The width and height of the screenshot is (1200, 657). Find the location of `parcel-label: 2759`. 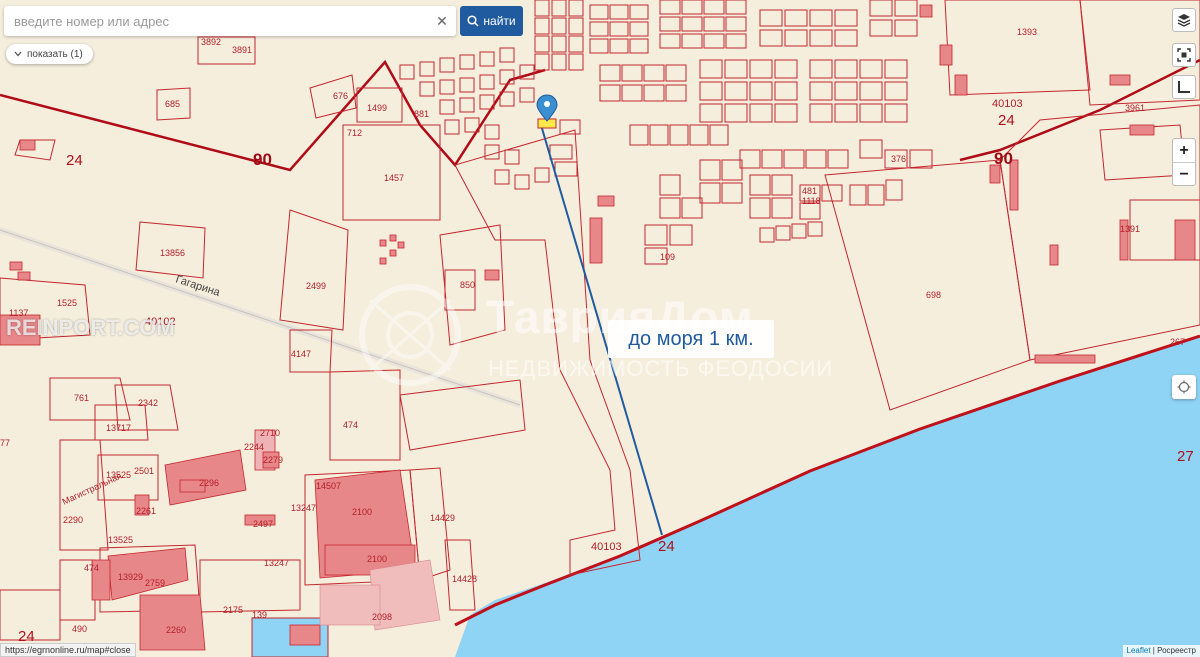

parcel-label: 2759 is located at coordinates (155, 583).